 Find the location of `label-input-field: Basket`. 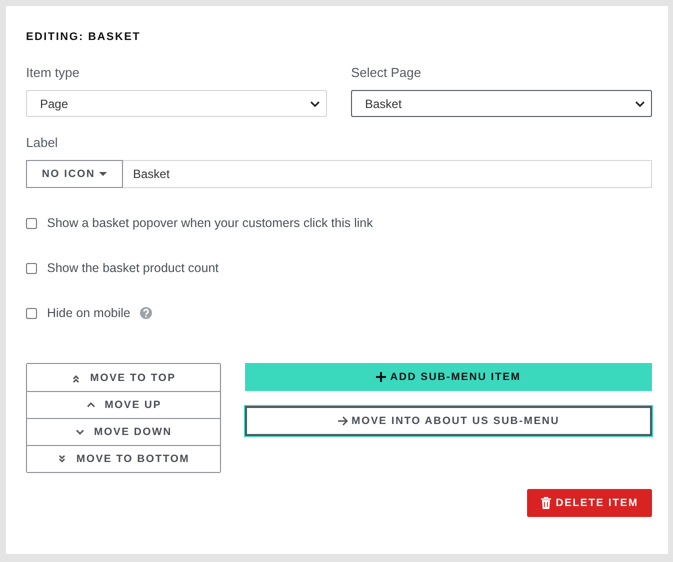

label-input-field: Basket is located at coordinates (387, 174).